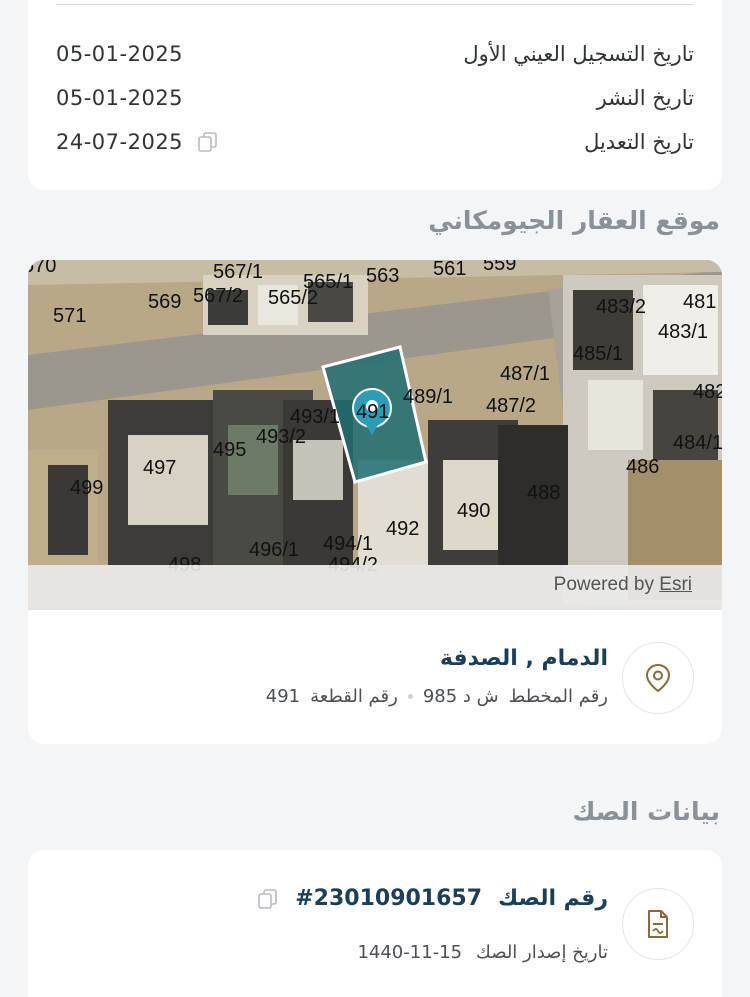 Image resolution: width=750 pixels, height=997 pixels. I want to click on date-value: 24-07-2025, so click(120, 142).